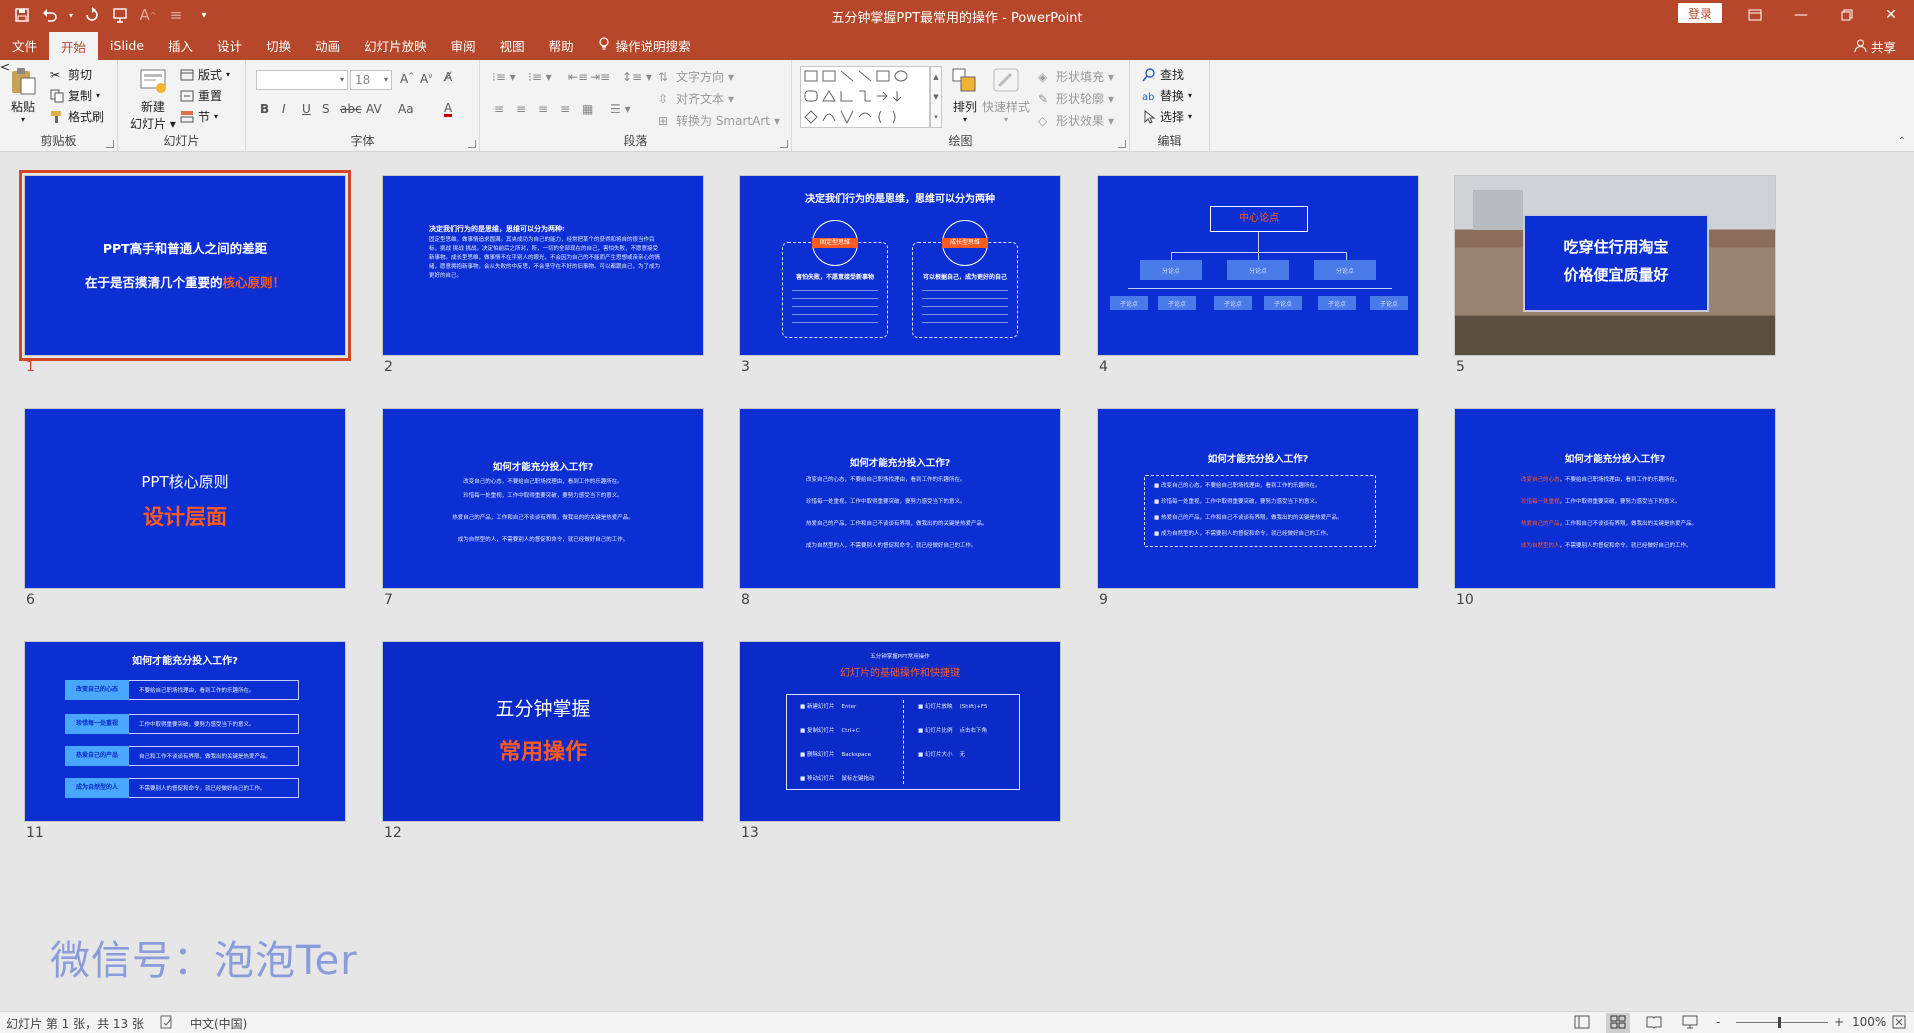 This screenshot has width=1914, height=1033. I want to click on smartart-button: ⊞ 转换为 SmartArt ▾, so click(719, 120).